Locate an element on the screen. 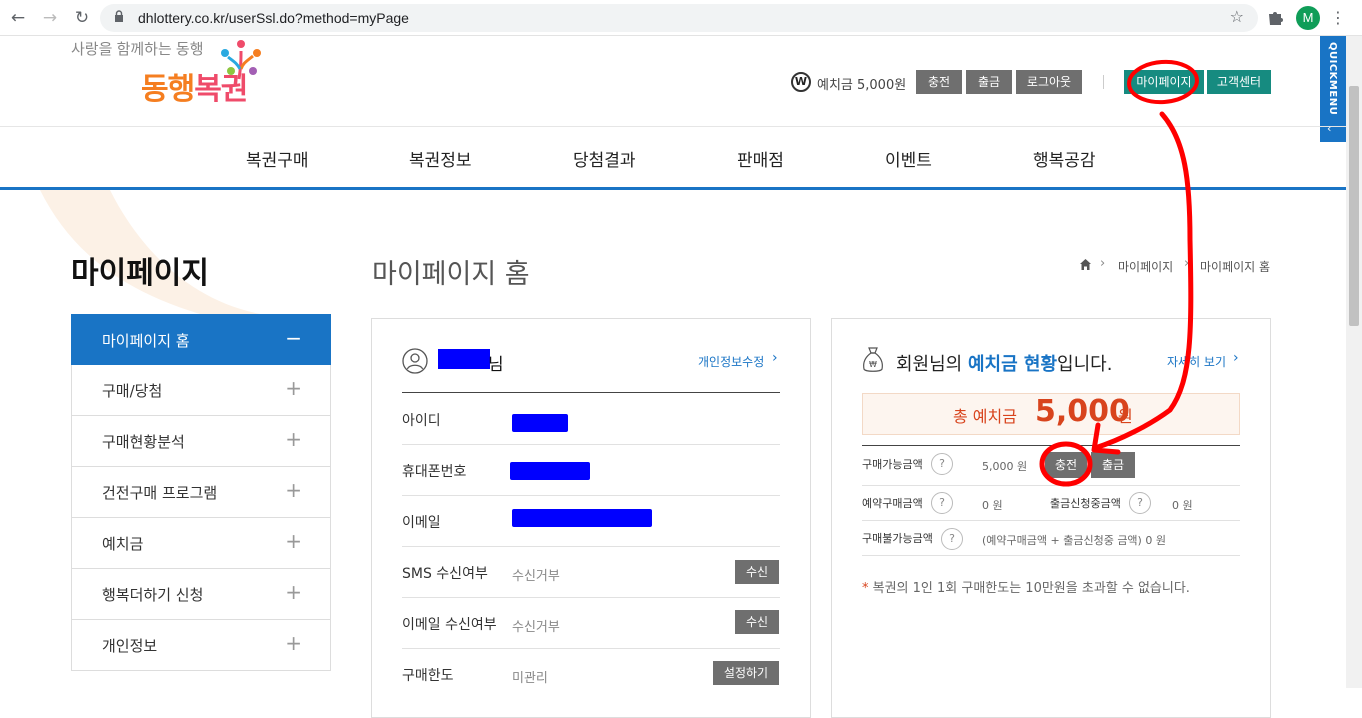 This screenshot has width=1362, height=718. gnb-happiness: 행복공감 is located at coordinates (1064, 158).